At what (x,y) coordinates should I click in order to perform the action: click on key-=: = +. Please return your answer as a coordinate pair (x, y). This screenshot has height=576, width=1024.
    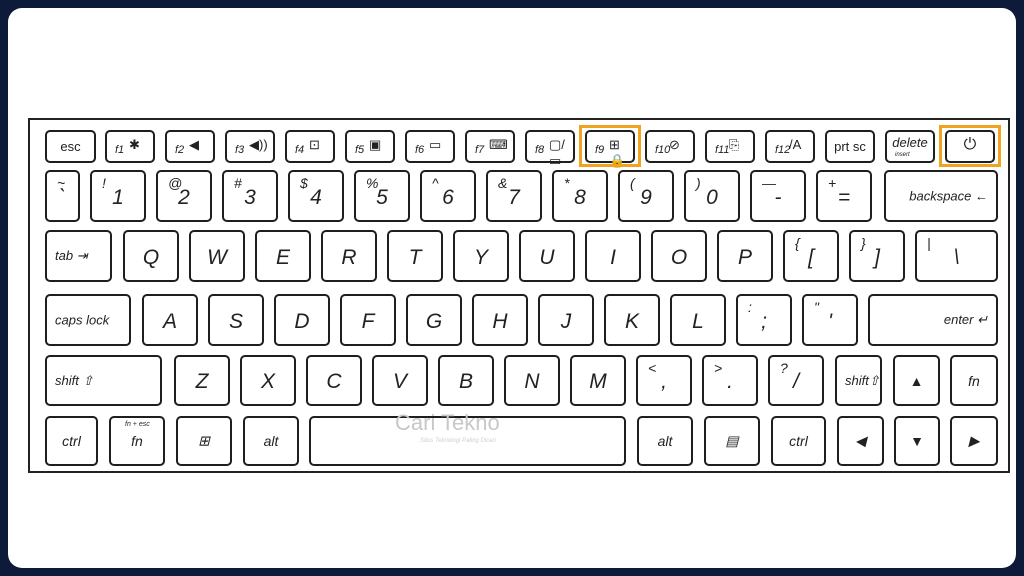
    Looking at the image, I should click on (844, 196).